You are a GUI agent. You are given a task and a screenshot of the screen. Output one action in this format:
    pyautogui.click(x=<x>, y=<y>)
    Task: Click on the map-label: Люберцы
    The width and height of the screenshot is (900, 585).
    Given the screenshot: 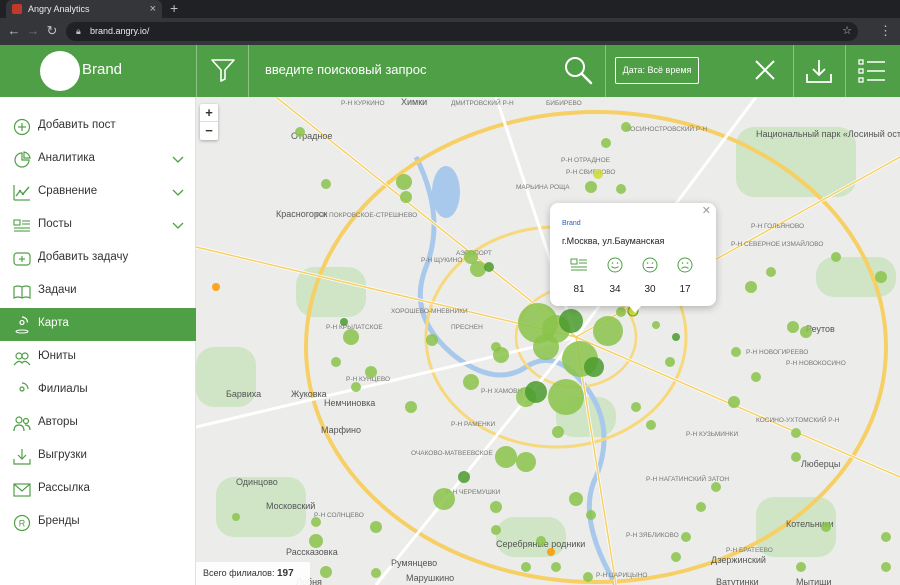 What is the action you would take?
    pyautogui.click(x=820, y=464)
    